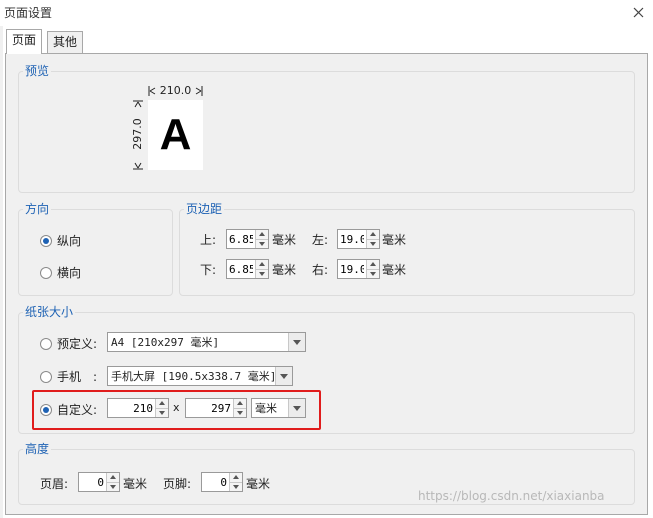 This screenshot has width=653, height=518. Describe the element at coordinates (77, 344) in the screenshot. I see `paper-predefined-label: 预定义:` at that location.